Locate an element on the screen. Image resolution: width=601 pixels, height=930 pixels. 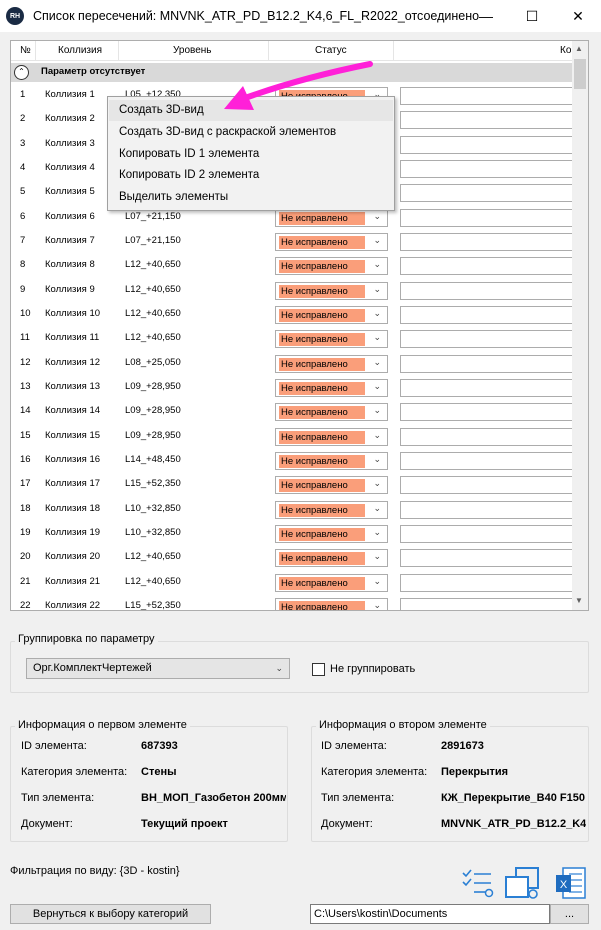
column-number: № is located at coordinates (23, 51).